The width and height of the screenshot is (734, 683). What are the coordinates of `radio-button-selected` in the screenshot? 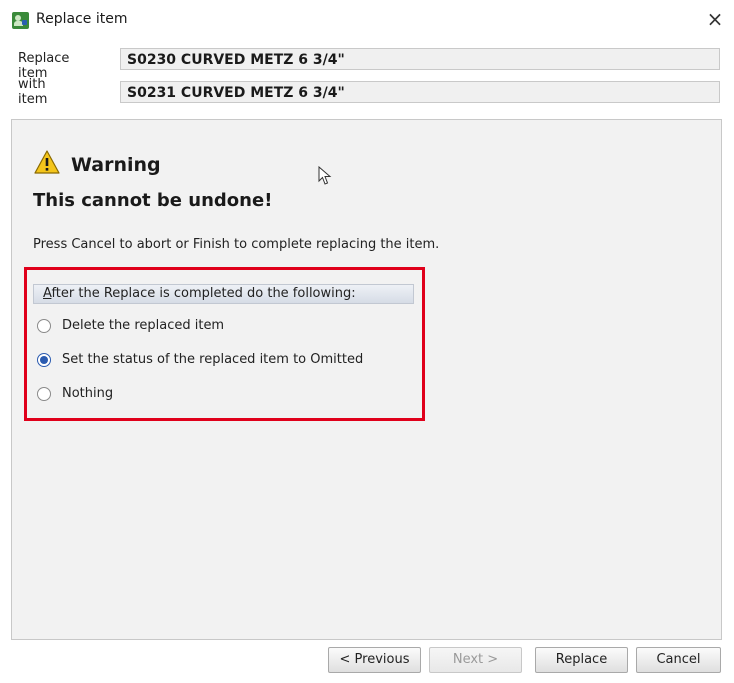 It's located at (44, 360).